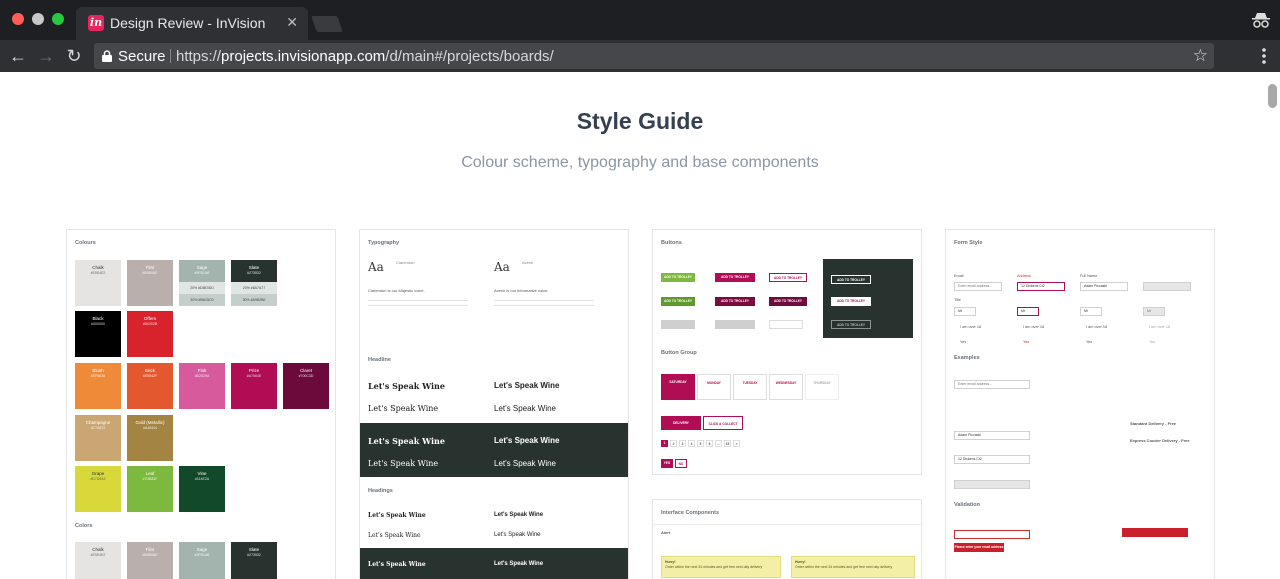  I want to click on back-icon: ←, so click(18, 56).